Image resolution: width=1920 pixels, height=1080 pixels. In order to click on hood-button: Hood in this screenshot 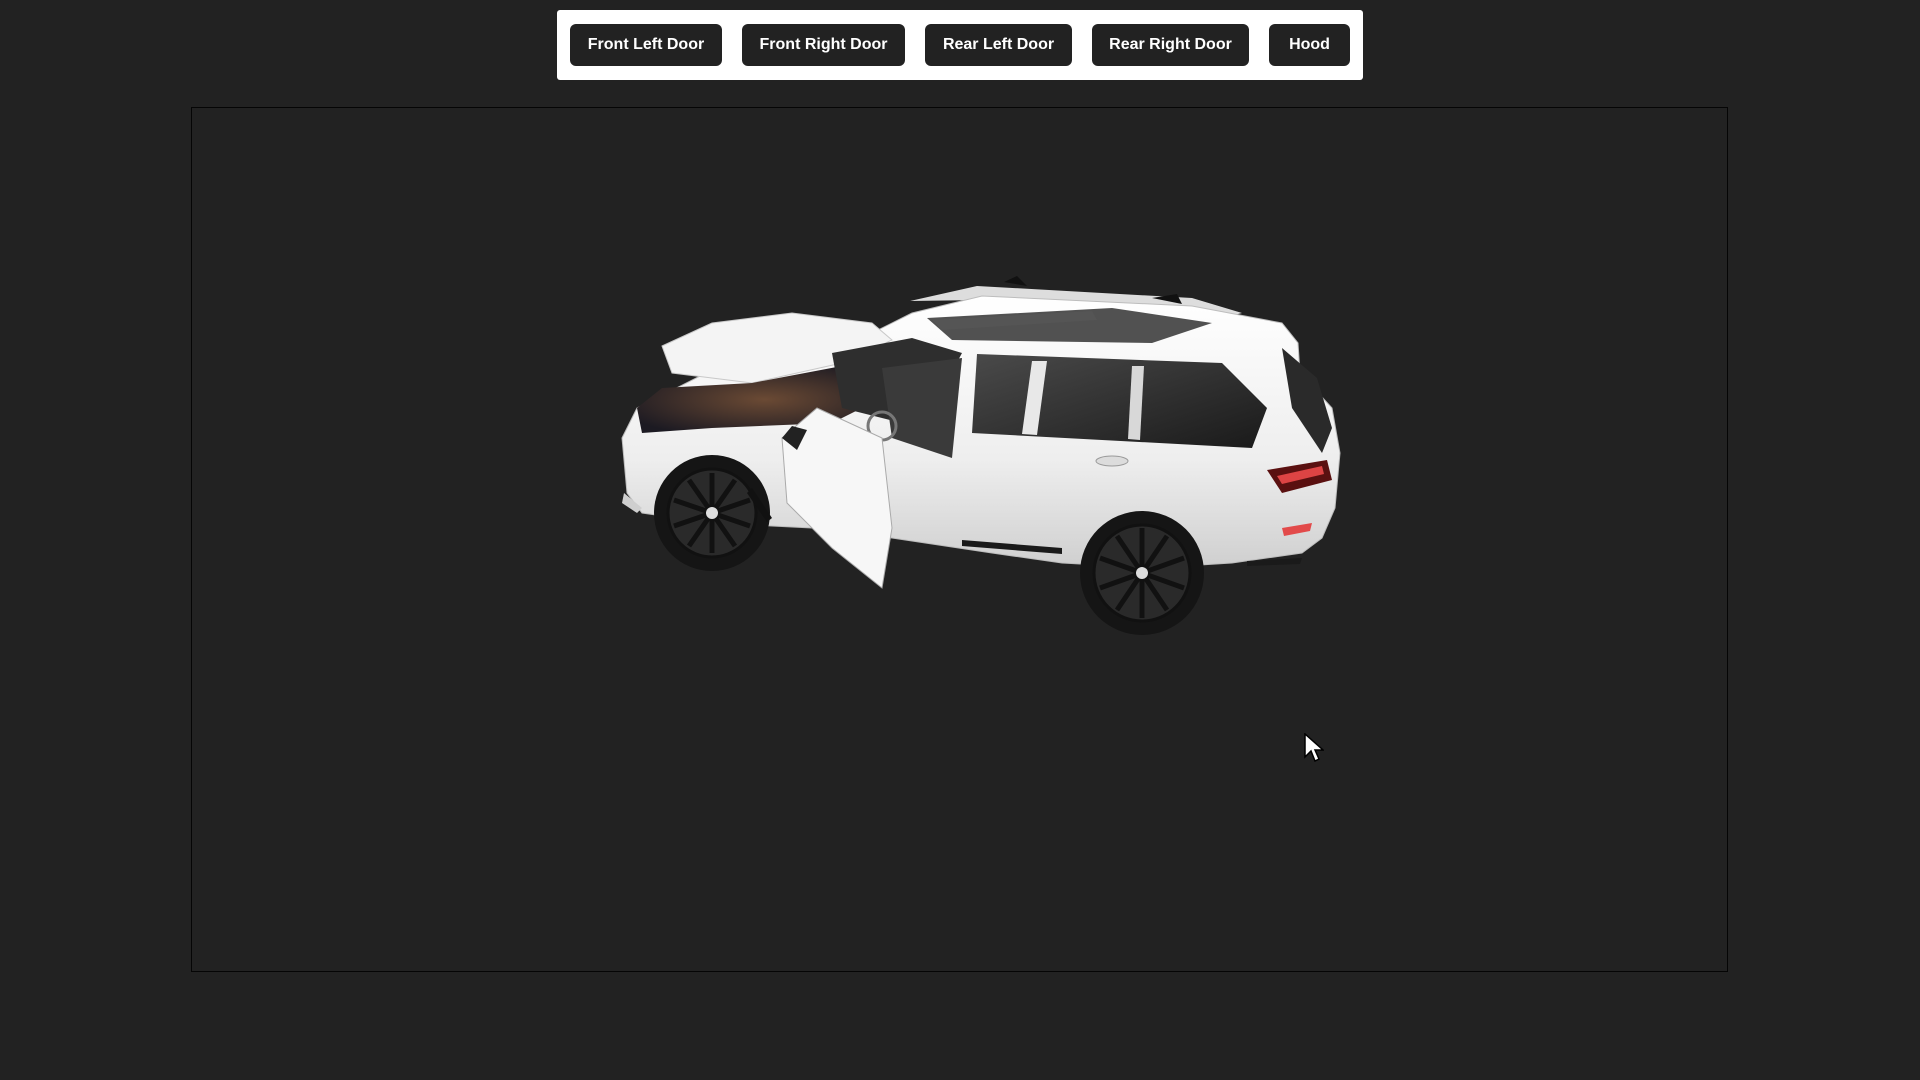, I will do `click(1309, 45)`.